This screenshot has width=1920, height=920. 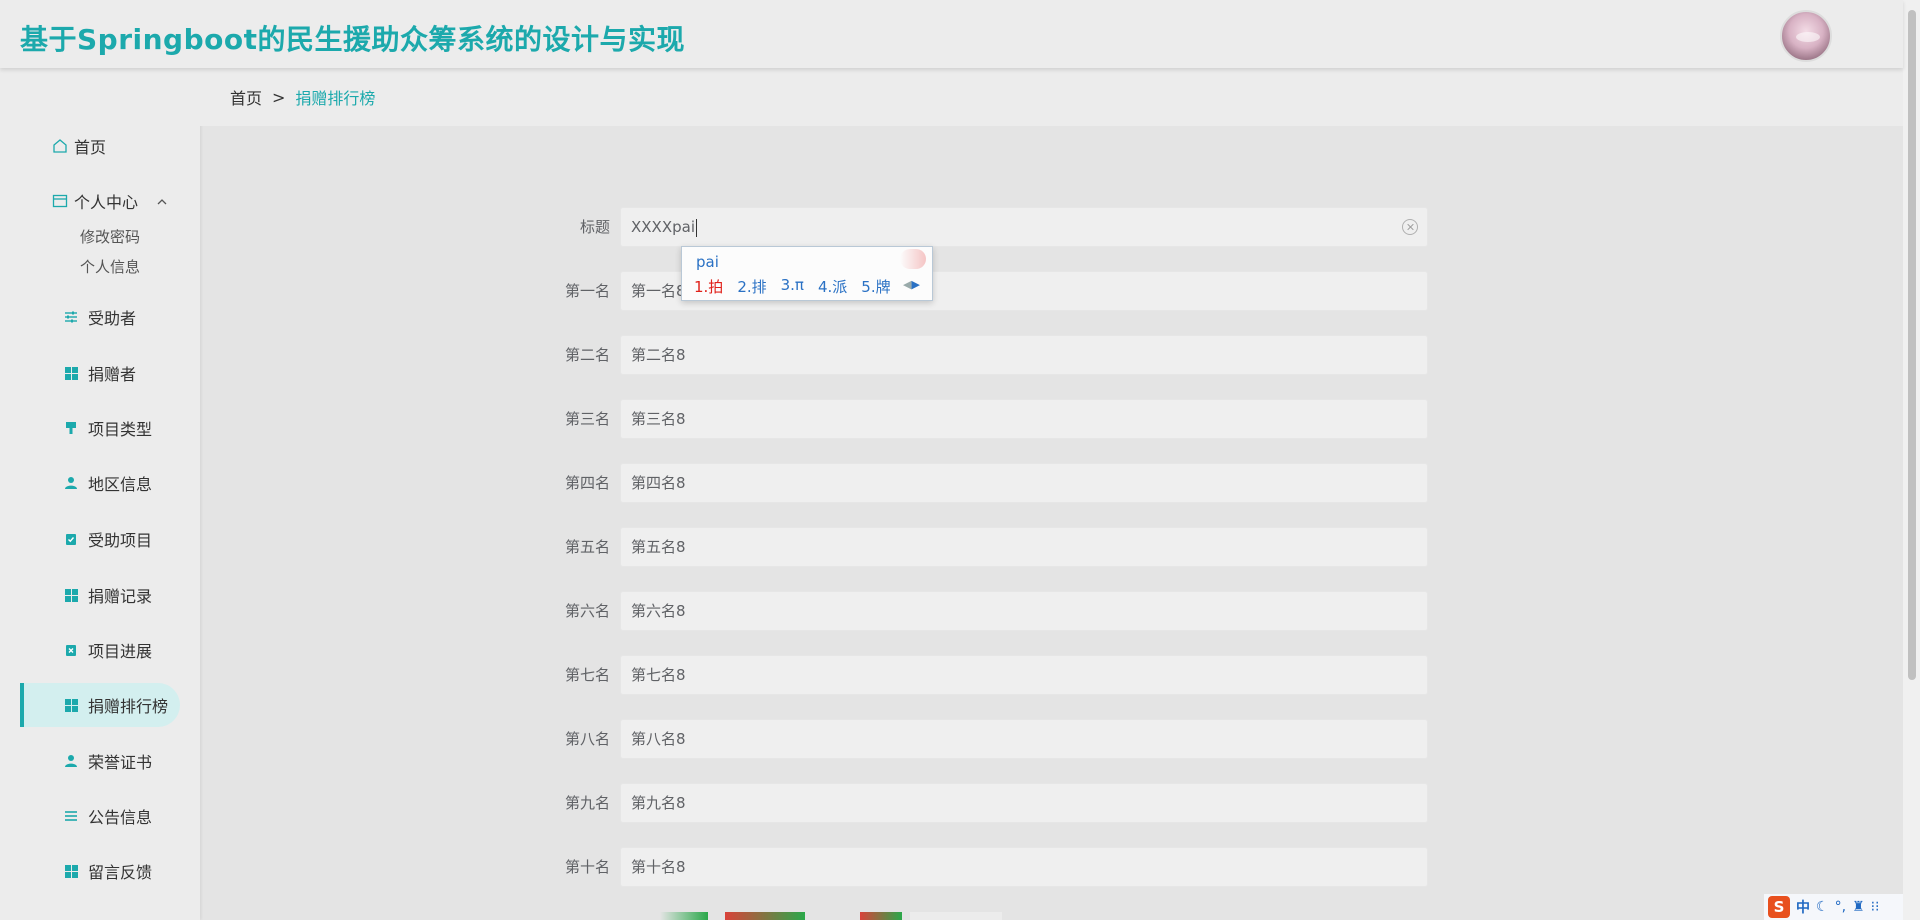 What do you see at coordinates (61, 201) in the screenshot?
I see `card-icon` at bounding box center [61, 201].